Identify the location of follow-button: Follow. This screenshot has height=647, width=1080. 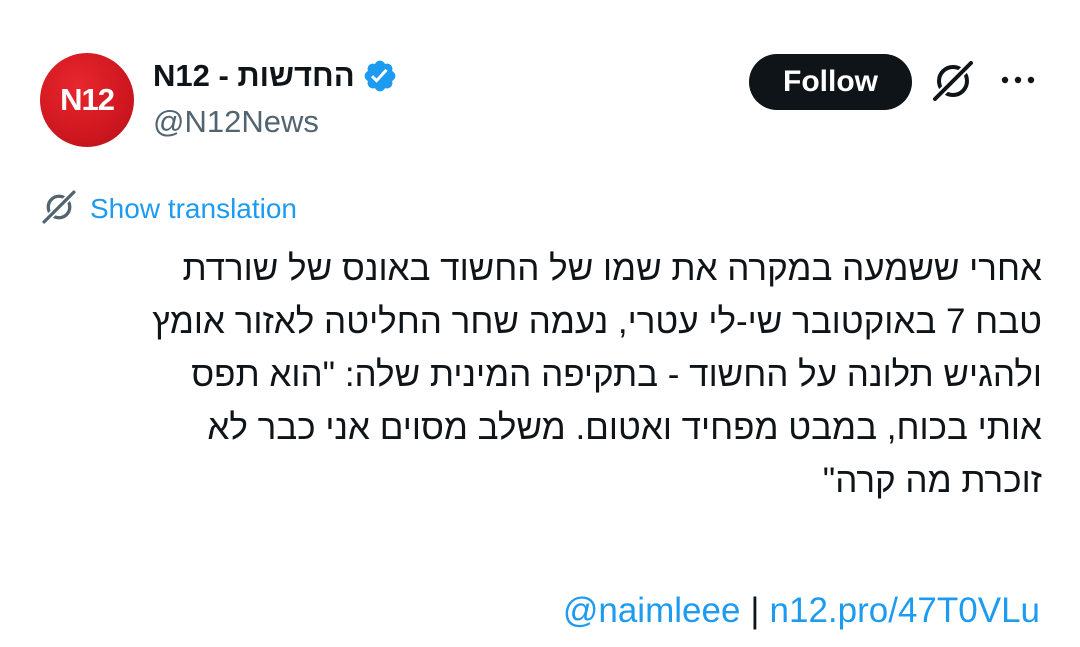
(830, 82).